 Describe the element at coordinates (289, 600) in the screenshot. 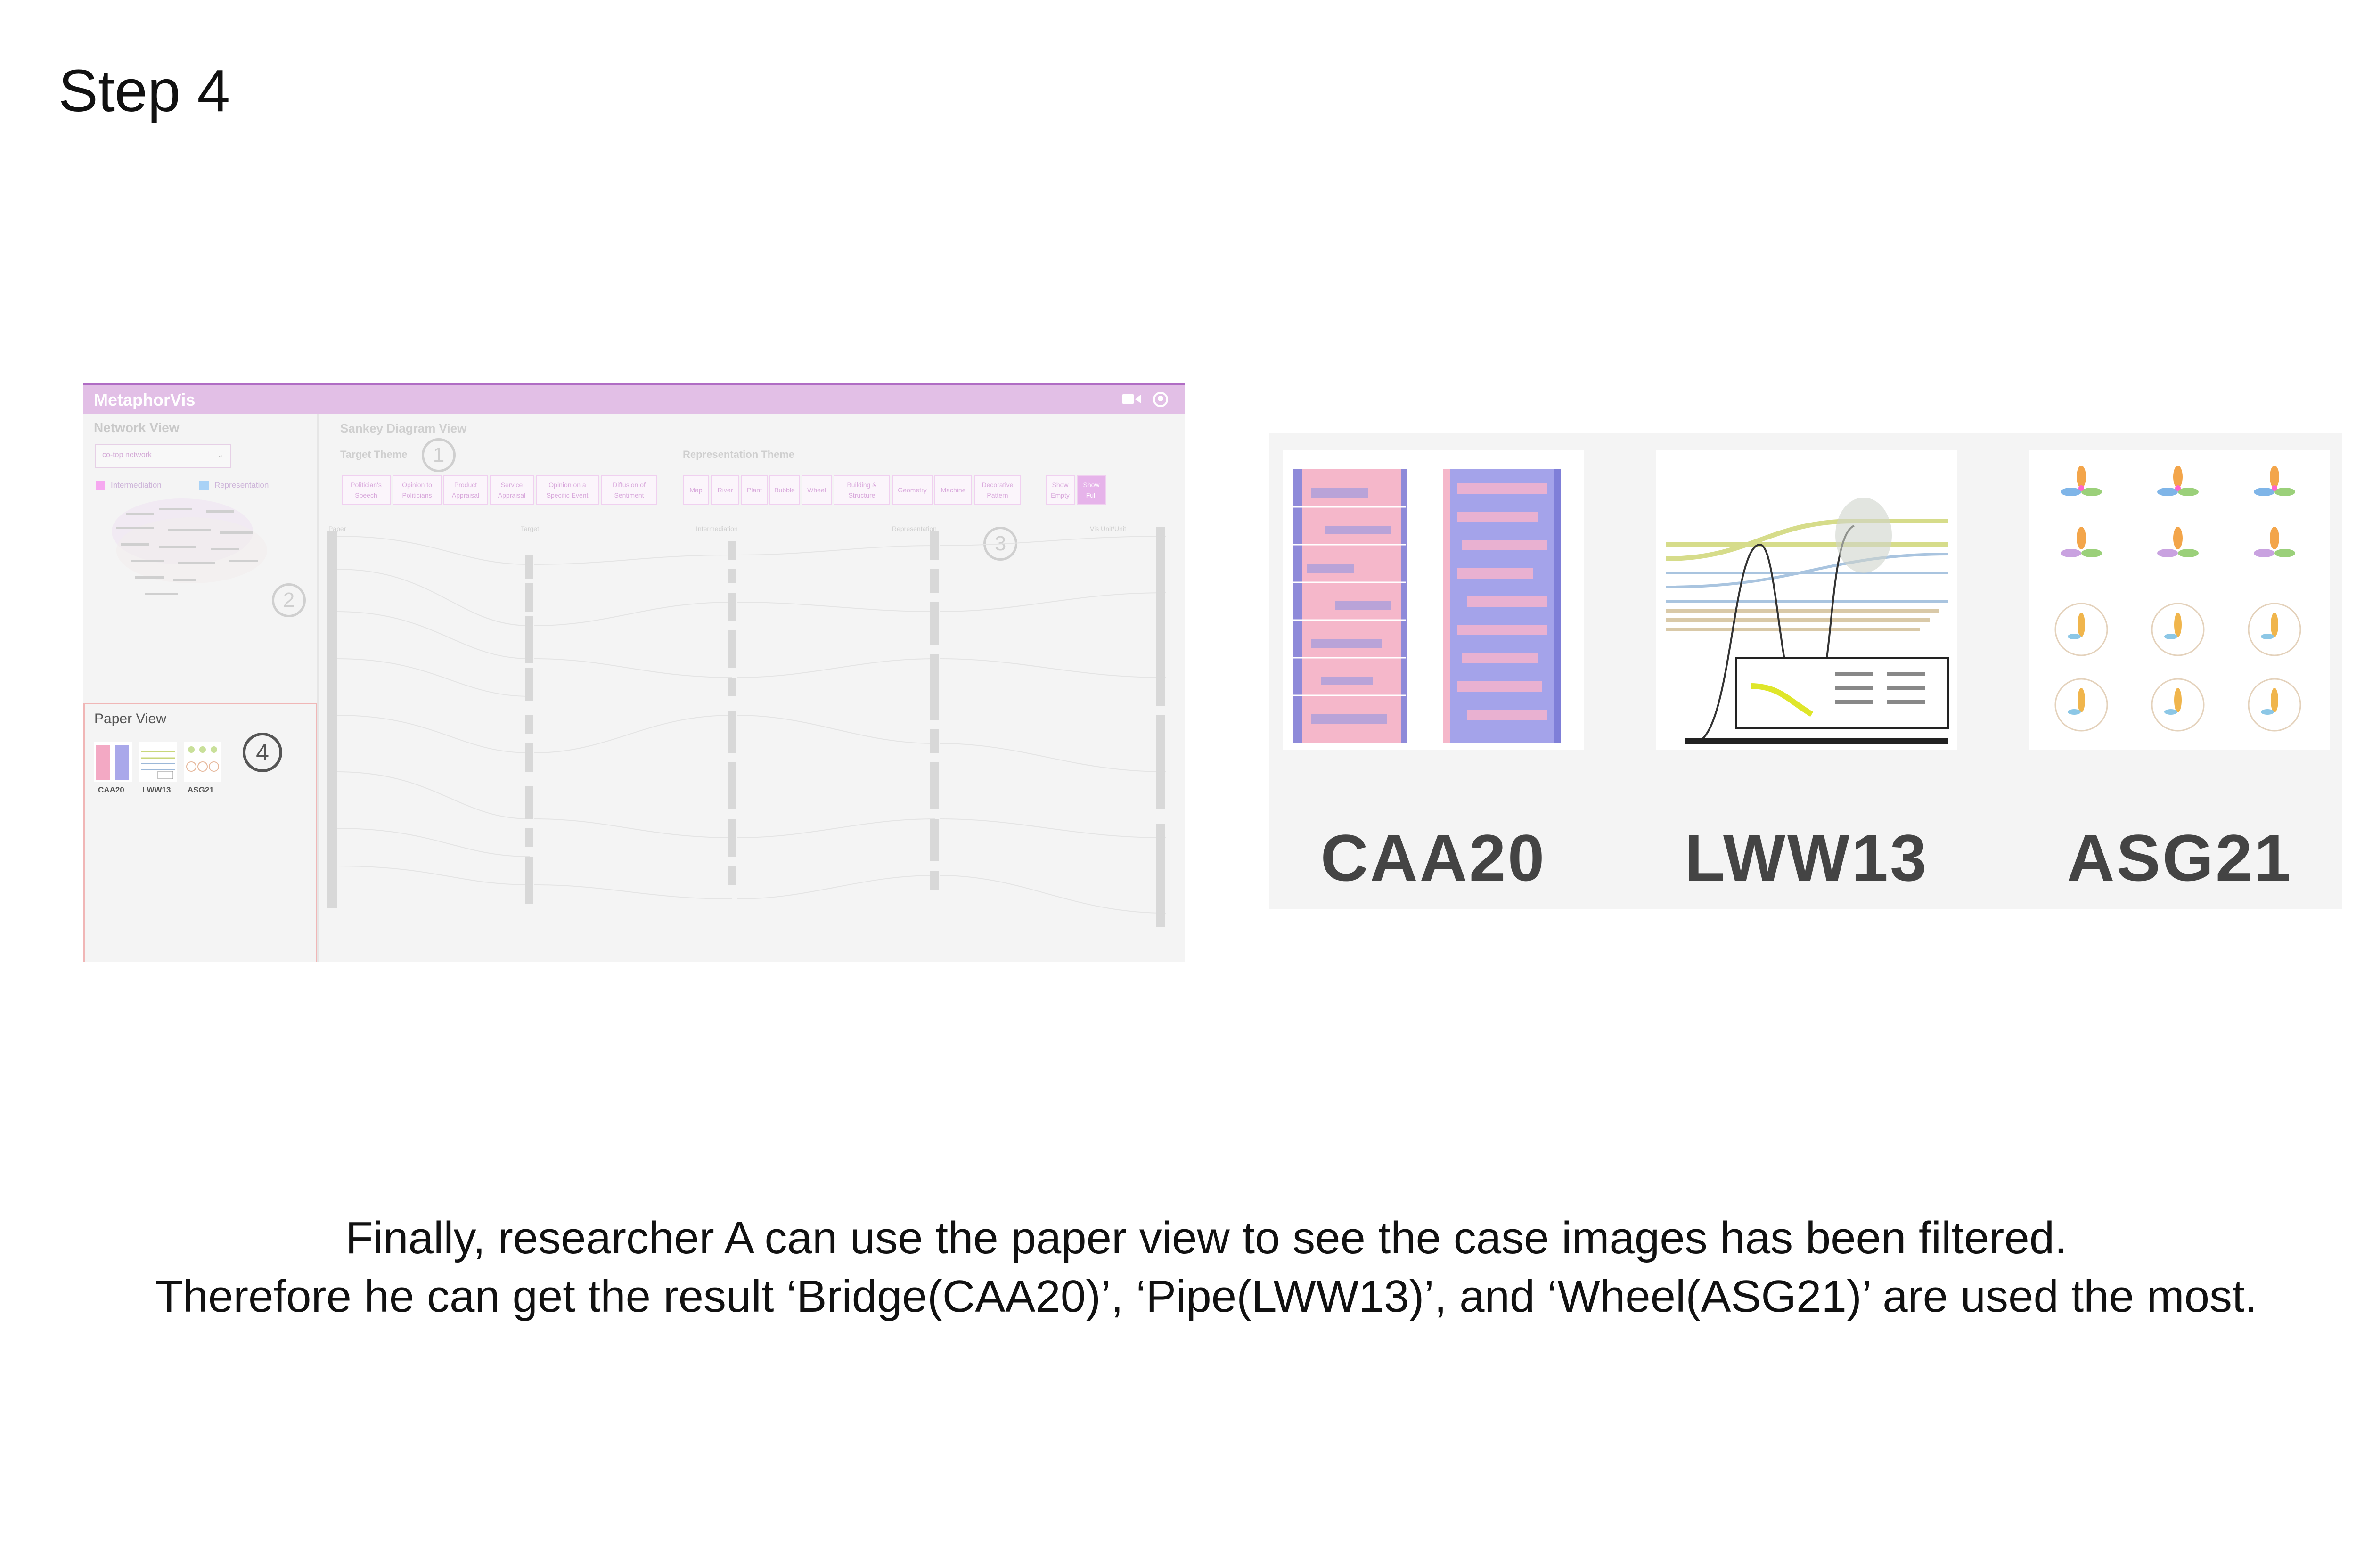

I see `marker-2: 2` at that location.